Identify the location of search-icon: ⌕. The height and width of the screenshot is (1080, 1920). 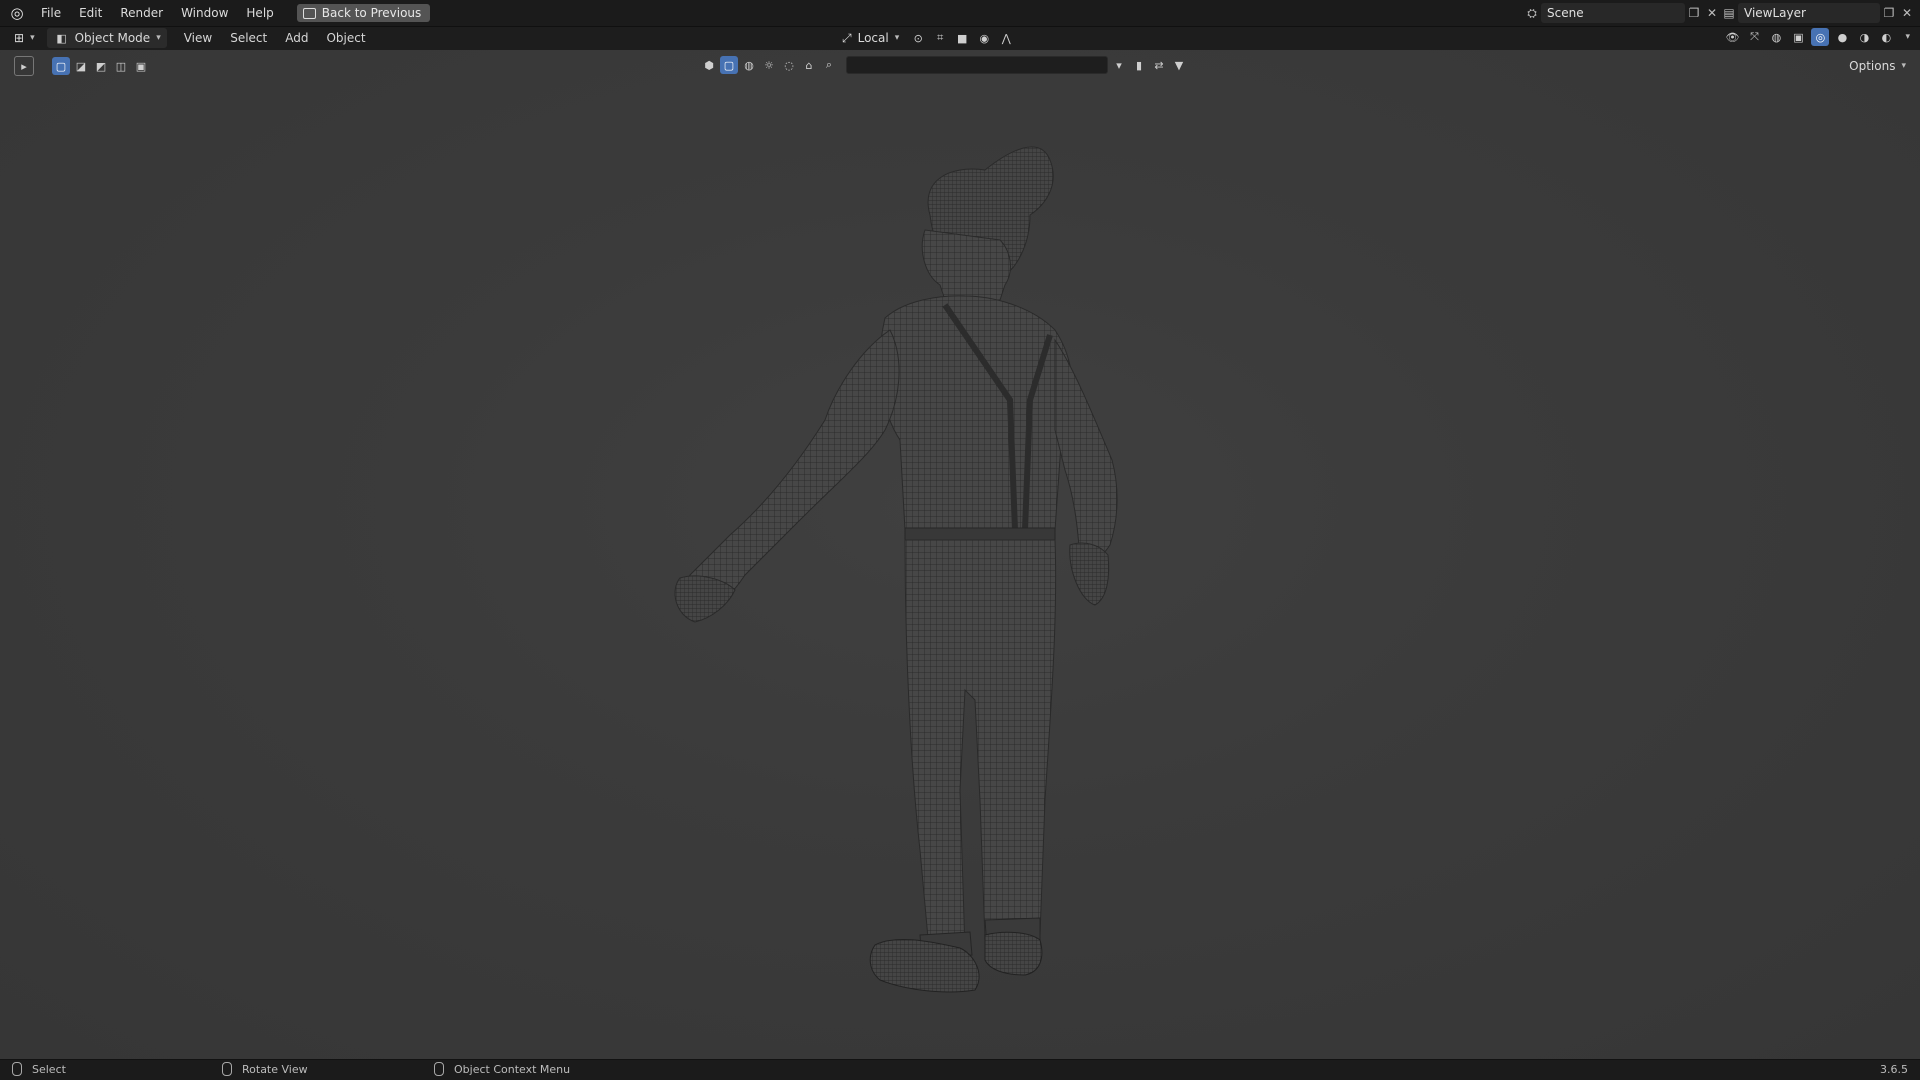
(829, 64).